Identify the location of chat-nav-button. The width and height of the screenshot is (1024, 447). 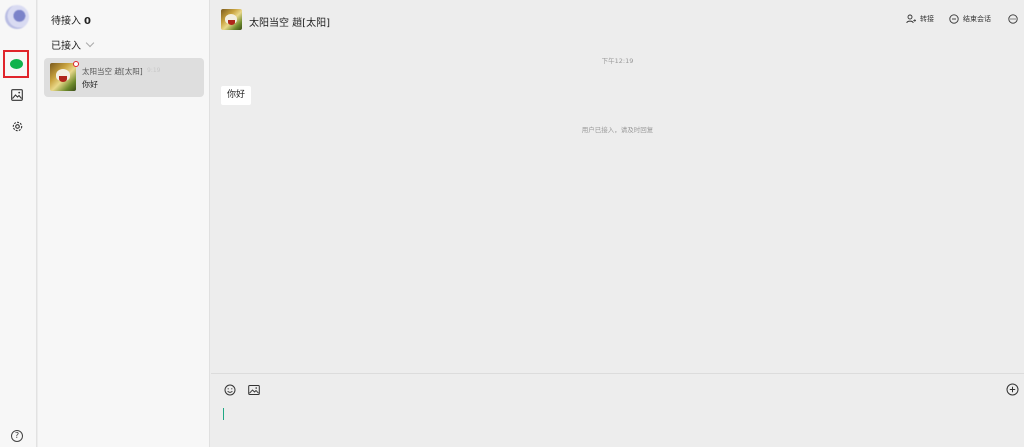
(16, 64).